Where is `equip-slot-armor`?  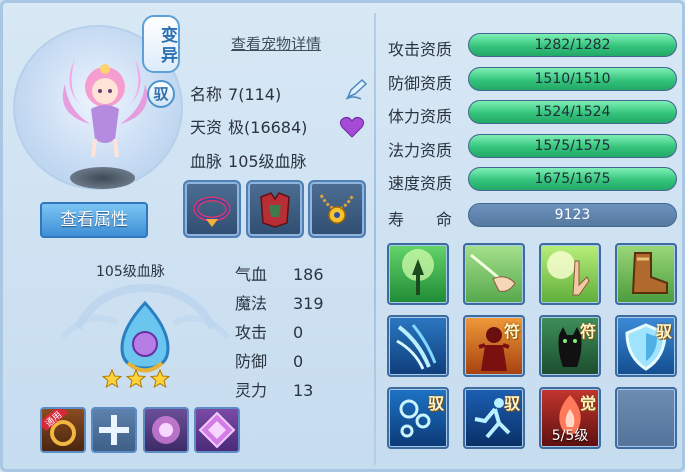 equip-slot-armor is located at coordinates (275, 209).